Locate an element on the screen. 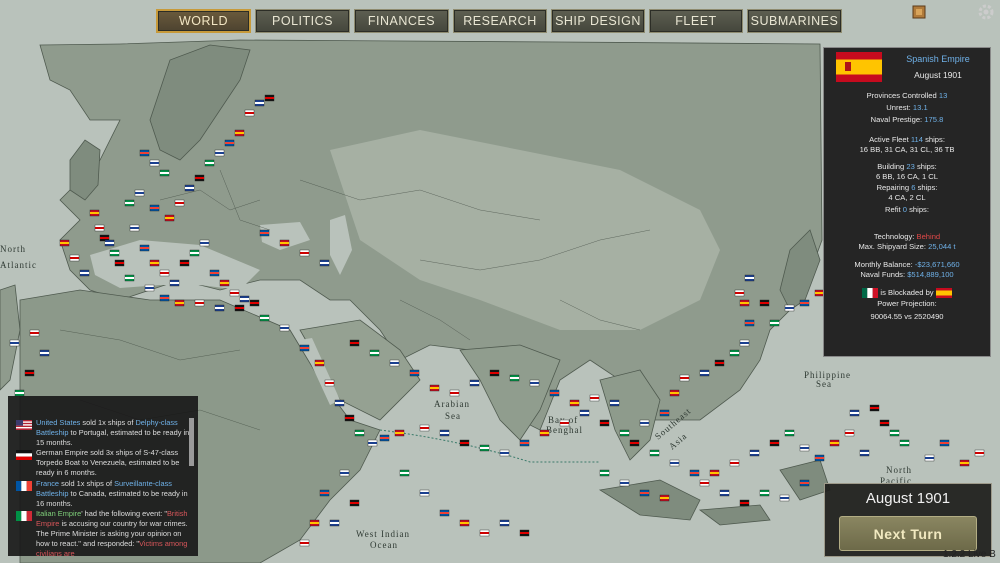 This screenshot has height=563, width=1000. power-projection-value: 90064.55 vs 2520490 is located at coordinates (907, 316).